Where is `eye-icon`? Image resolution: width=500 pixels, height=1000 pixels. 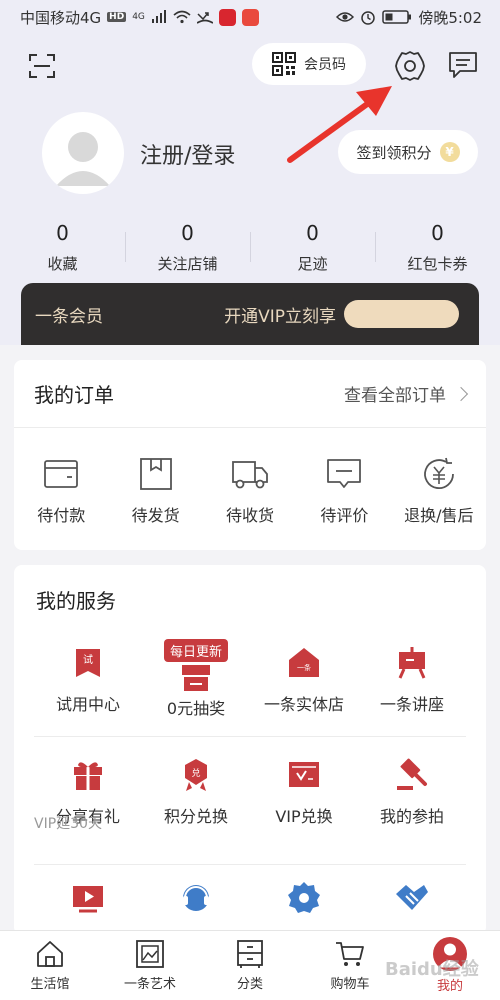 eye-icon is located at coordinates (345, 17).